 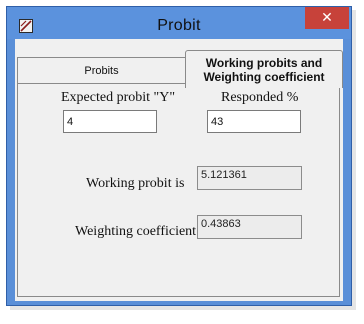 I want to click on close-icon: ✕, so click(x=327, y=18).